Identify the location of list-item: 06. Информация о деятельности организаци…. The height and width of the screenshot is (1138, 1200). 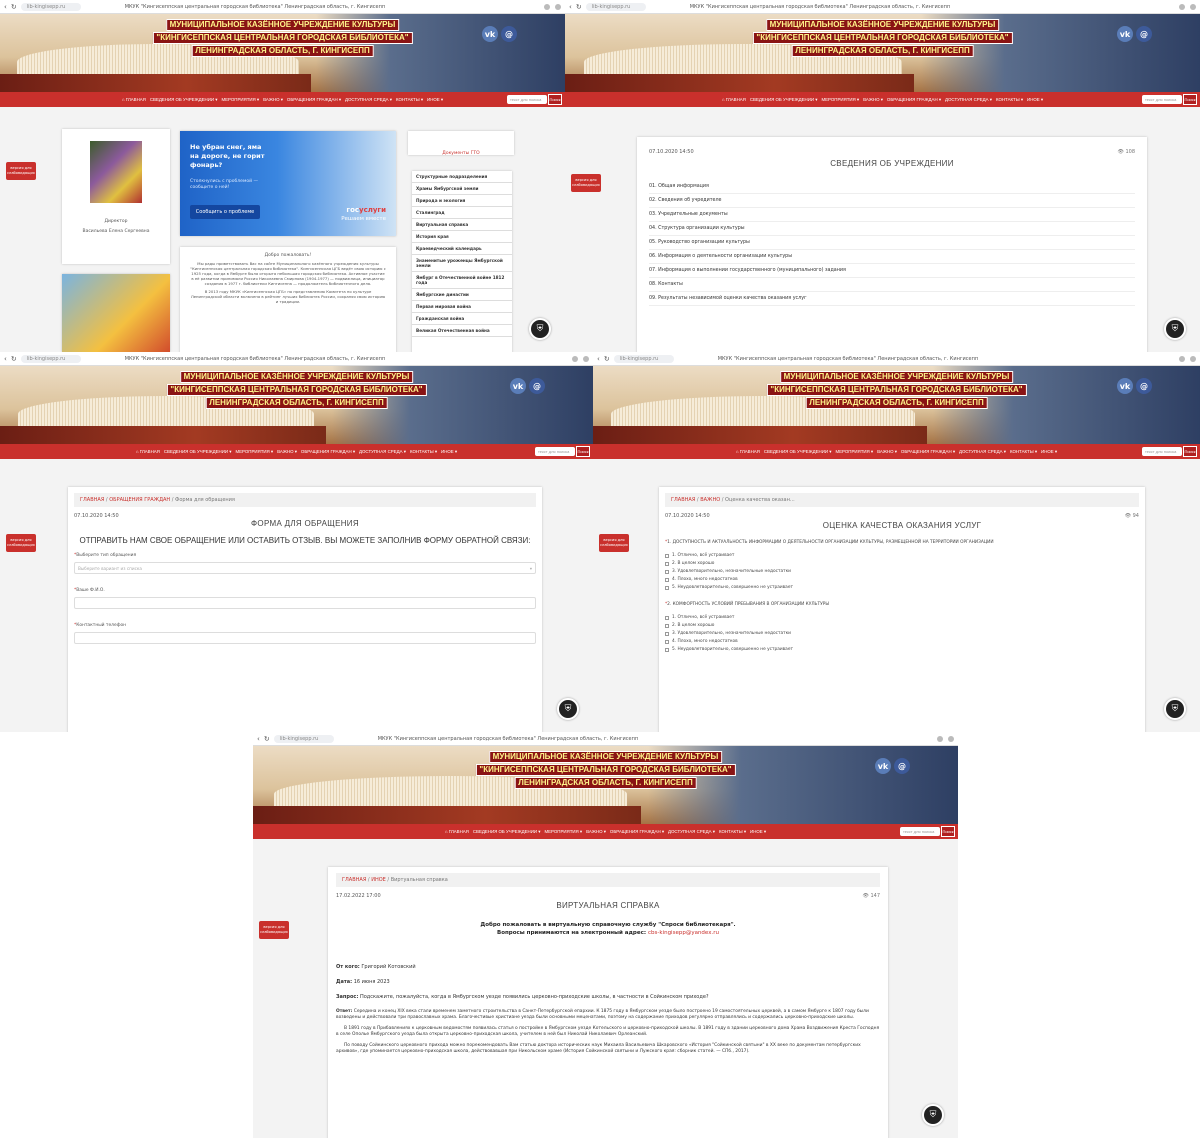
(892, 257).